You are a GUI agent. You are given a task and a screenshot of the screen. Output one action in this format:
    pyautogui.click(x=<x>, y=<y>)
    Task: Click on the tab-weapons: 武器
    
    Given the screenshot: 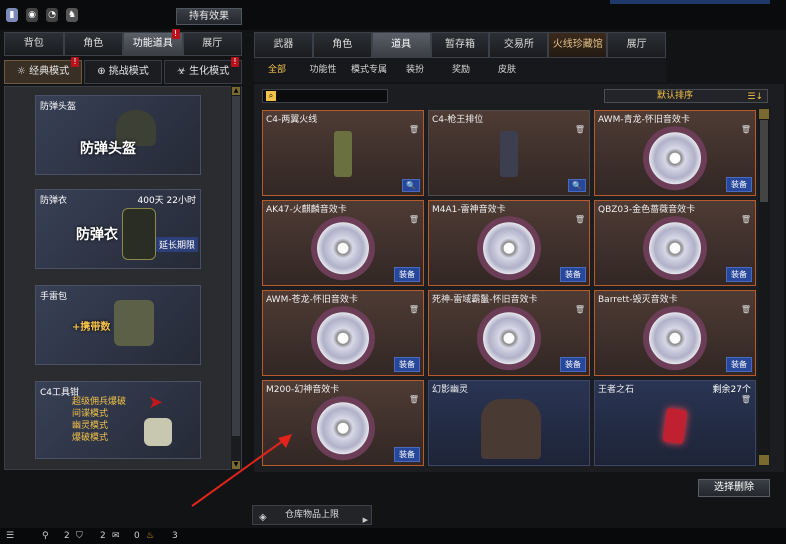 What is the action you would take?
    pyautogui.click(x=283, y=45)
    